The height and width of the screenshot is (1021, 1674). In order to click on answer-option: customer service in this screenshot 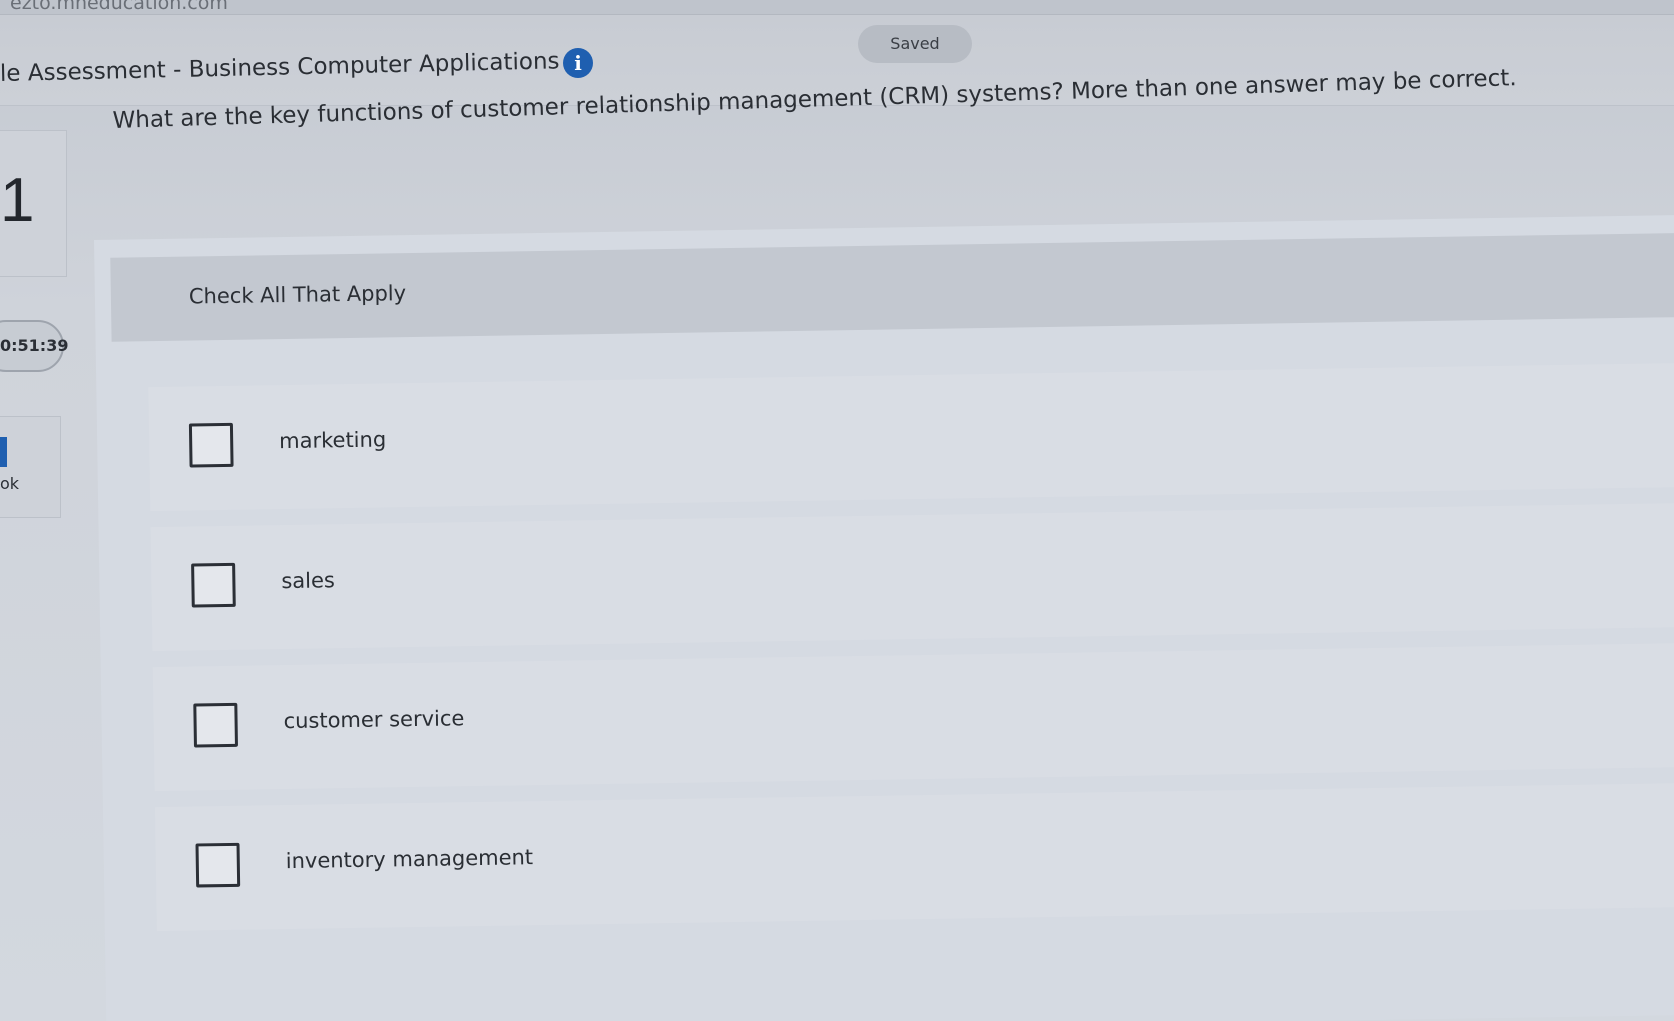, I will do `click(913, 717)`.